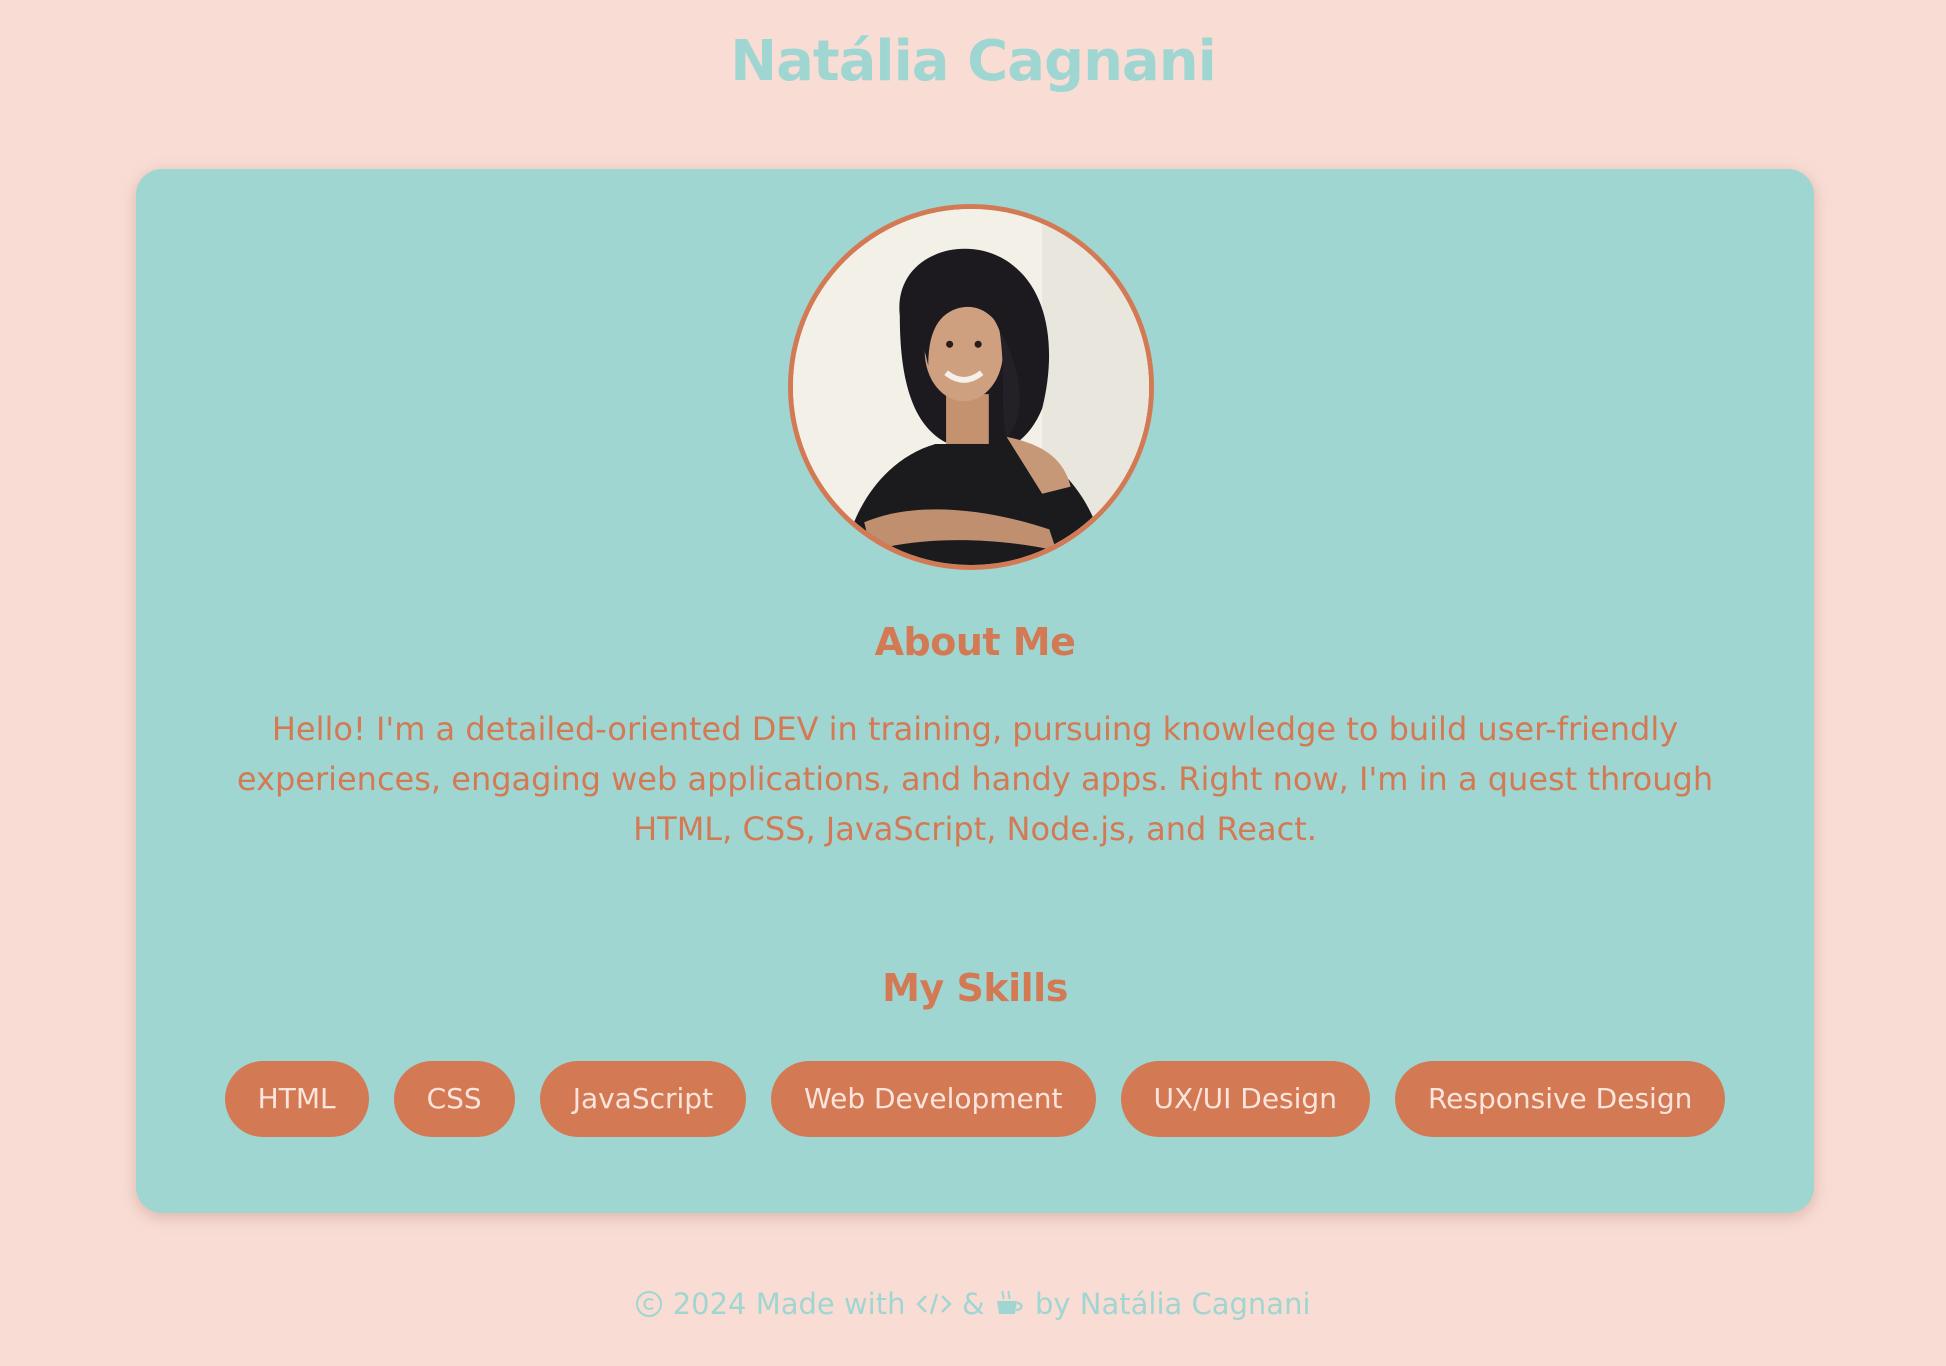 Image resolution: width=1946 pixels, height=1366 pixels. I want to click on skills-heading: My Skills, so click(975, 988).